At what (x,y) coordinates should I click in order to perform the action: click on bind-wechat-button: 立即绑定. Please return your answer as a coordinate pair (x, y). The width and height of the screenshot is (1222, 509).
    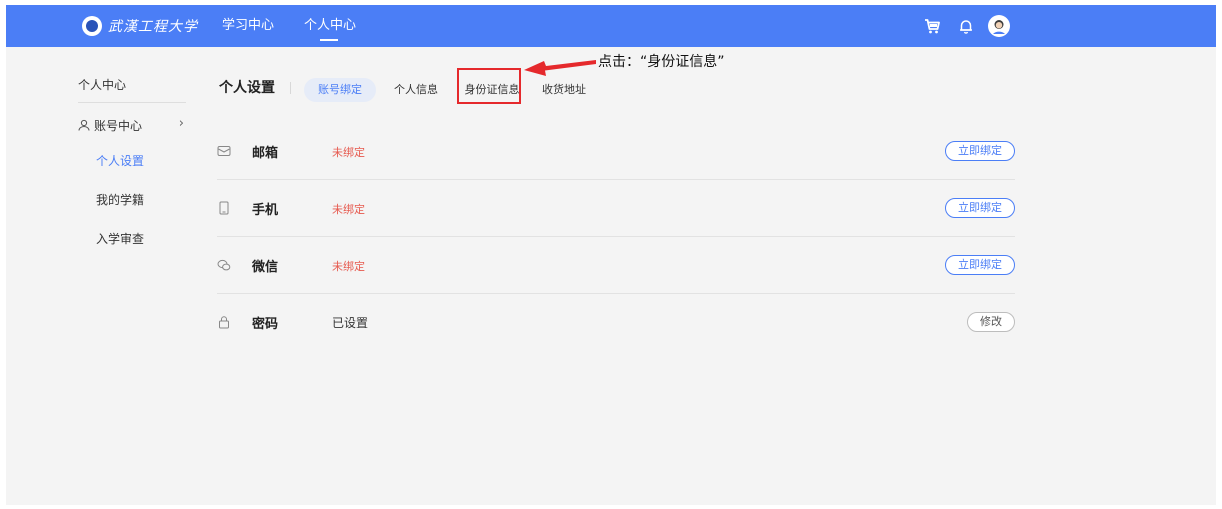
    Looking at the image, I should click on (980, 265).